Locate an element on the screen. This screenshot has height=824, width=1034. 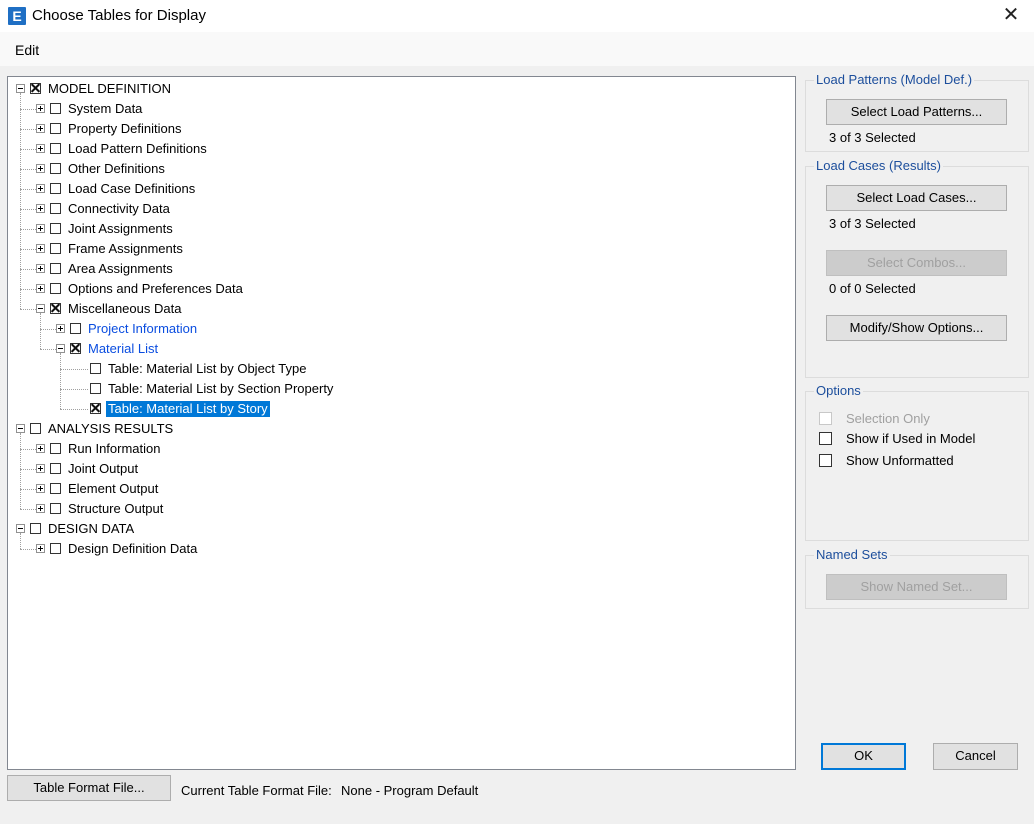
tree-node: Options and Preferences Data is located at coordinates (398, 289).